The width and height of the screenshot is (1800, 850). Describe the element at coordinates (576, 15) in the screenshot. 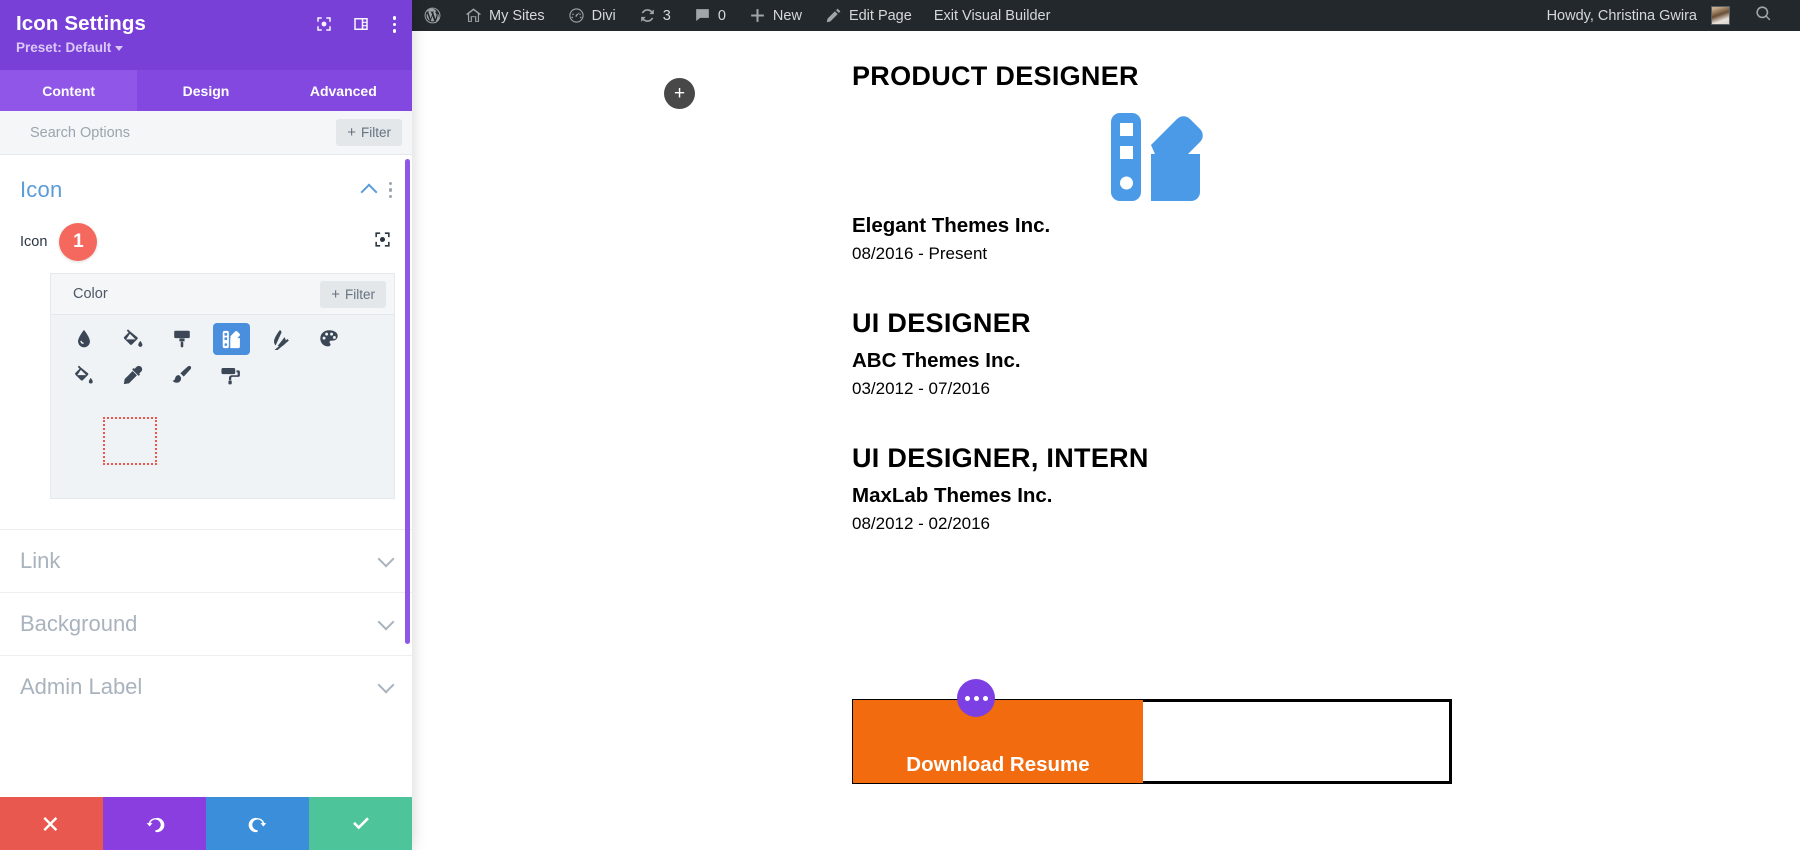

I see `divi-icon` at that location.